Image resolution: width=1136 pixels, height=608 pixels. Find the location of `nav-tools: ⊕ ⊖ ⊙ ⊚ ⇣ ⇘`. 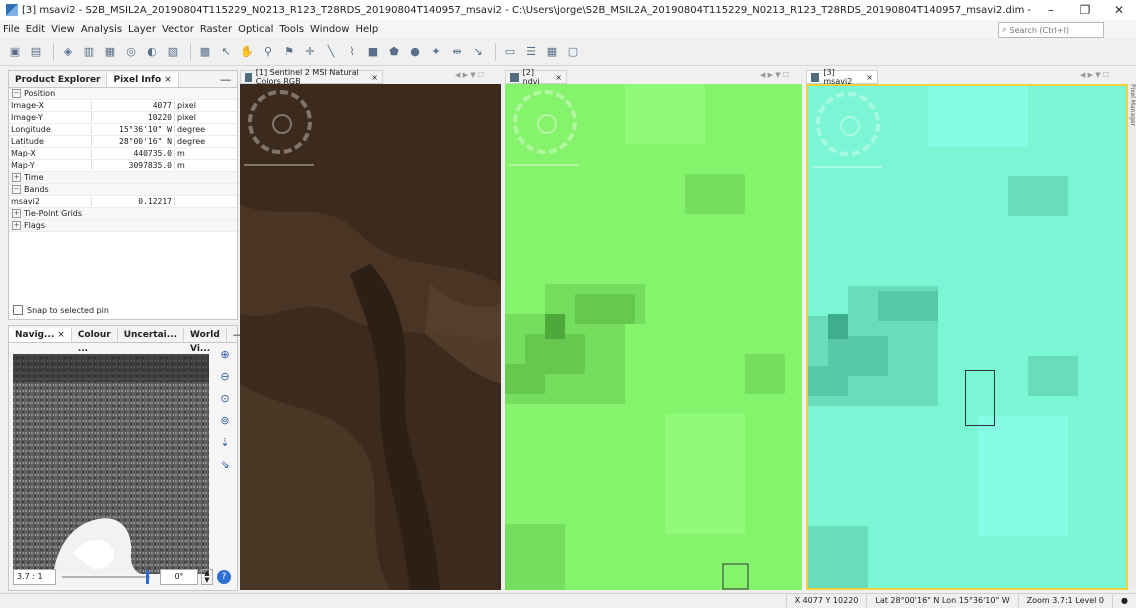

nav-tools: ⊕ ⊖ ⊙ ⊚ ⇣ ⇘ is located at coordinates (225, 412).